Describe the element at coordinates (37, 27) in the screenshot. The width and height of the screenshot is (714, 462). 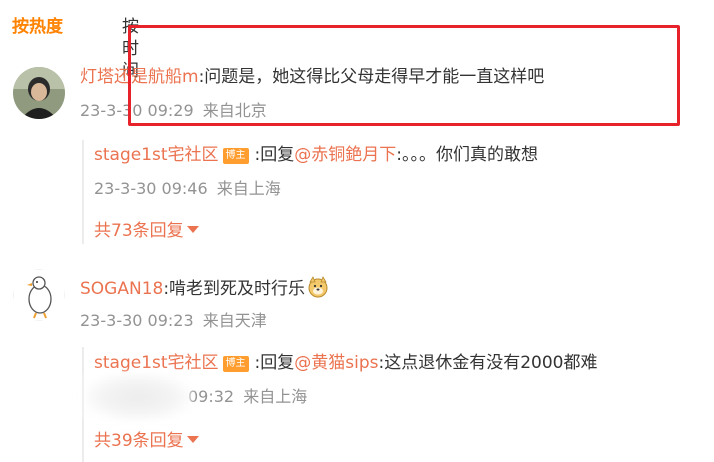
I see `tab-sort-by-hot: 按热度` at that location.